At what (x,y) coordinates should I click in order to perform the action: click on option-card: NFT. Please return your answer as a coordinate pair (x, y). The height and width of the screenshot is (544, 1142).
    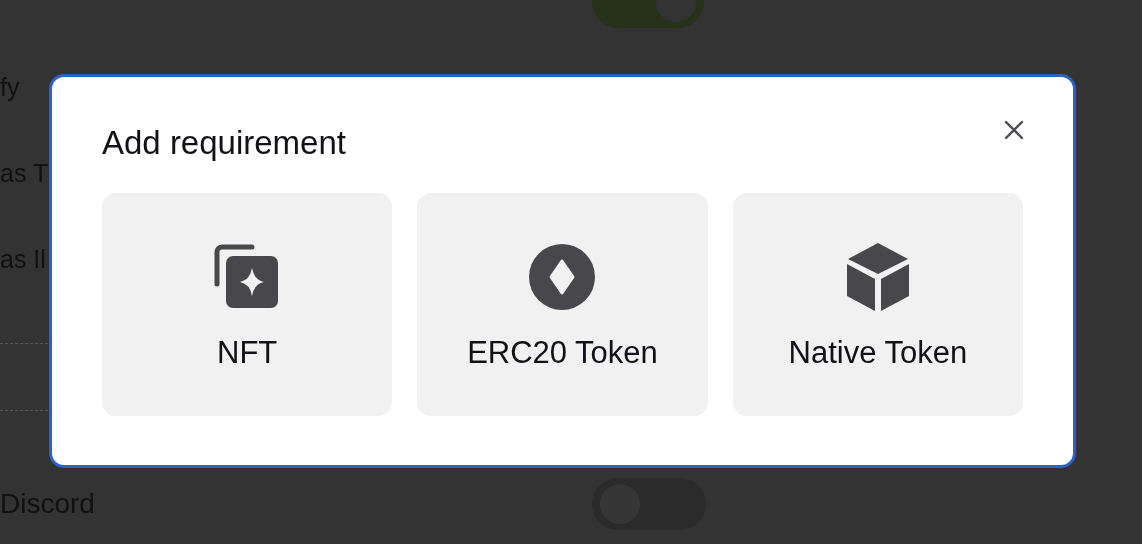
    Looking at the image, I should click on (247, 304).